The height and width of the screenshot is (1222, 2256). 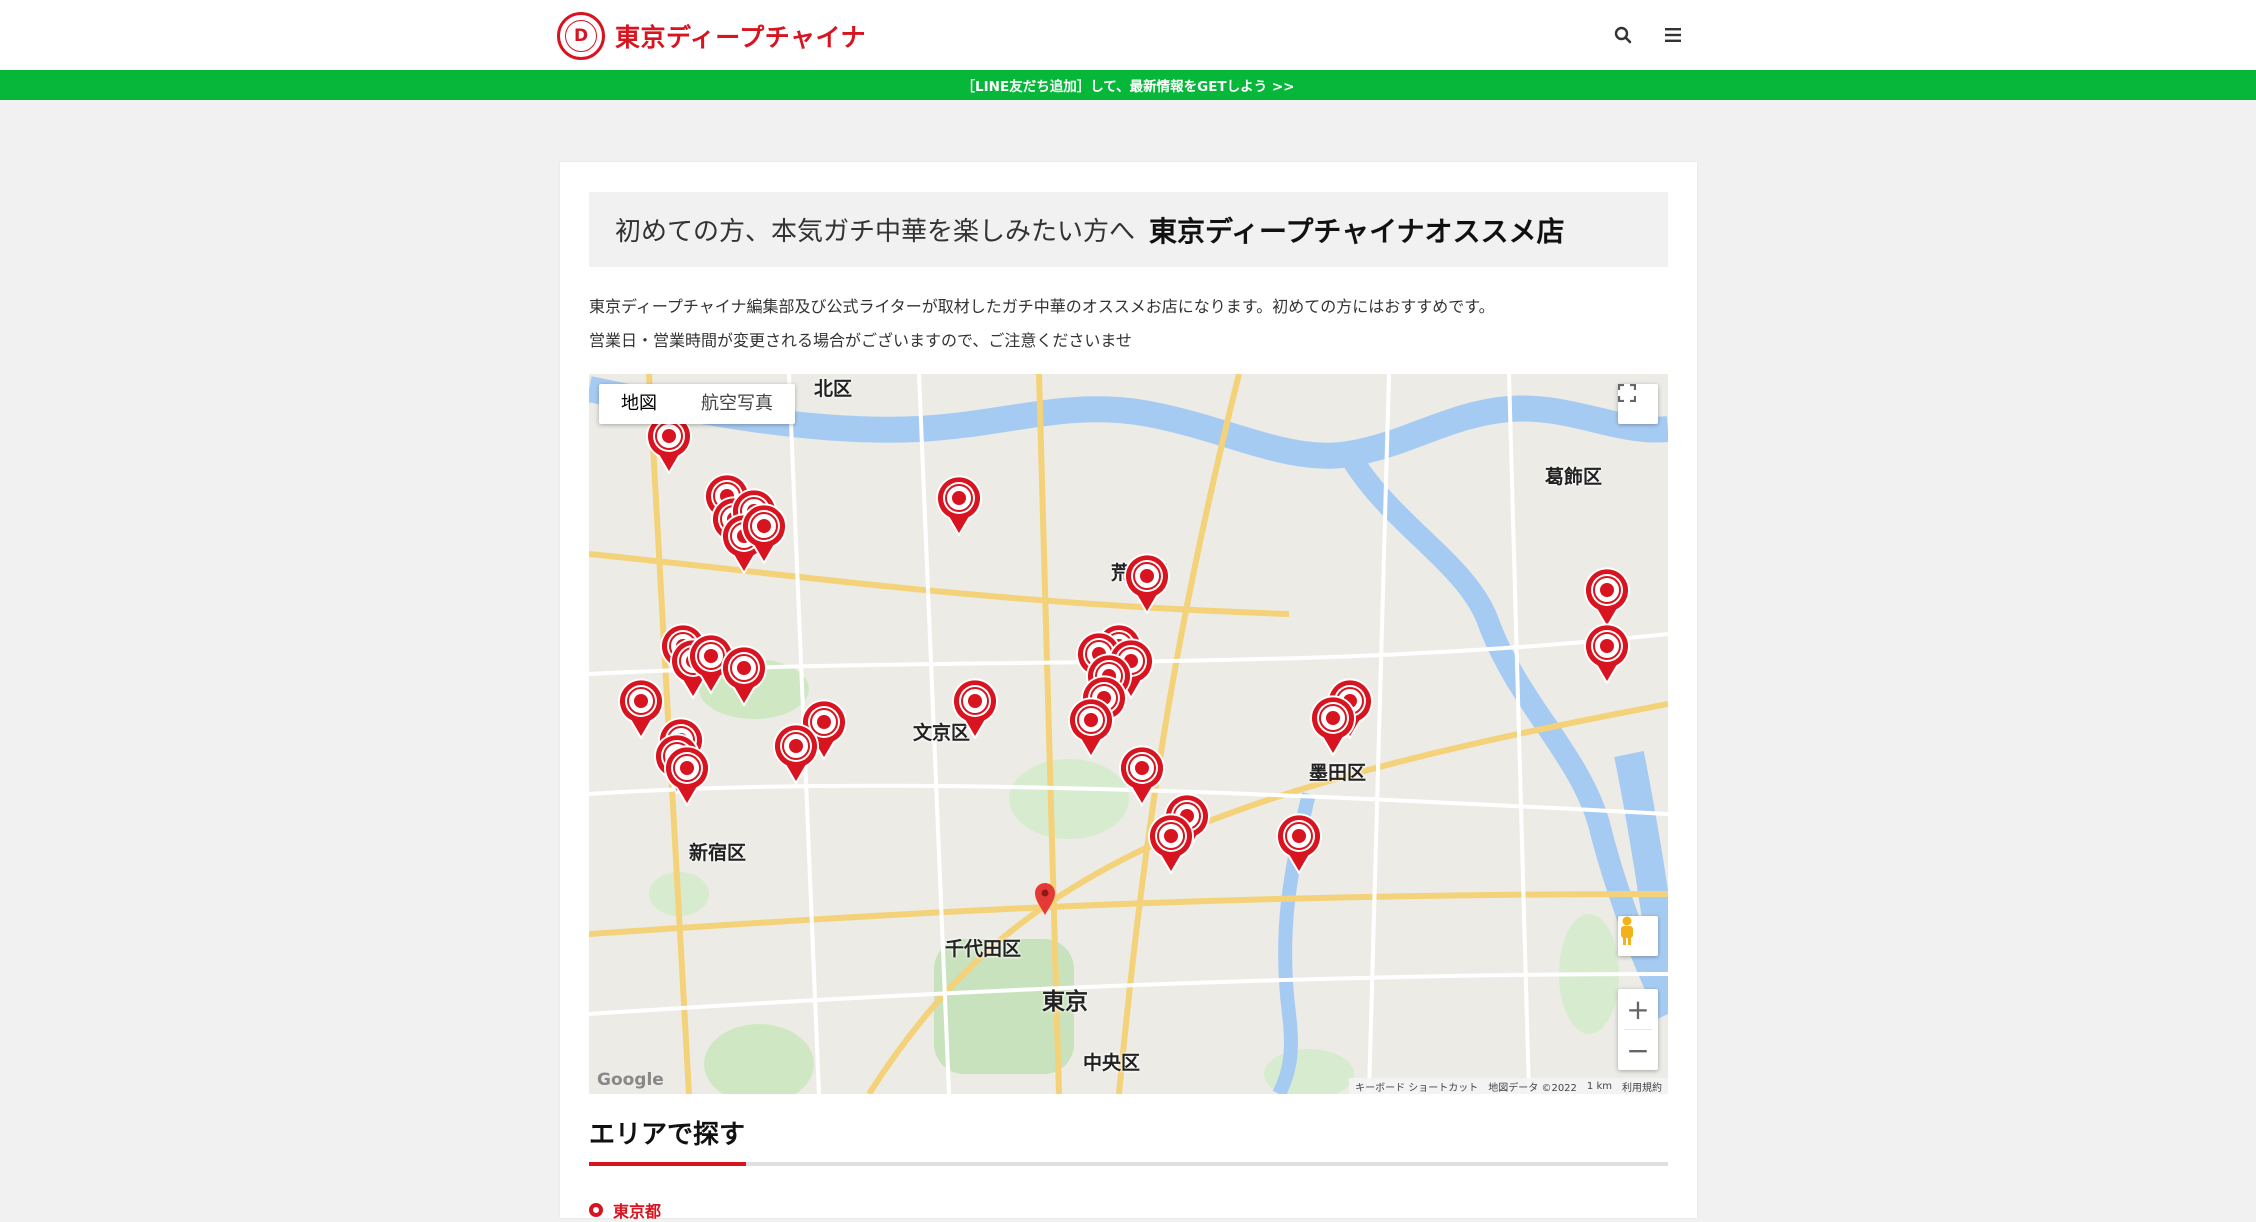 What do you see at coordinates (983, 949) in the screenshot?
I see `district-chiyoda: 千代田区` at bounding box center [983, 949].